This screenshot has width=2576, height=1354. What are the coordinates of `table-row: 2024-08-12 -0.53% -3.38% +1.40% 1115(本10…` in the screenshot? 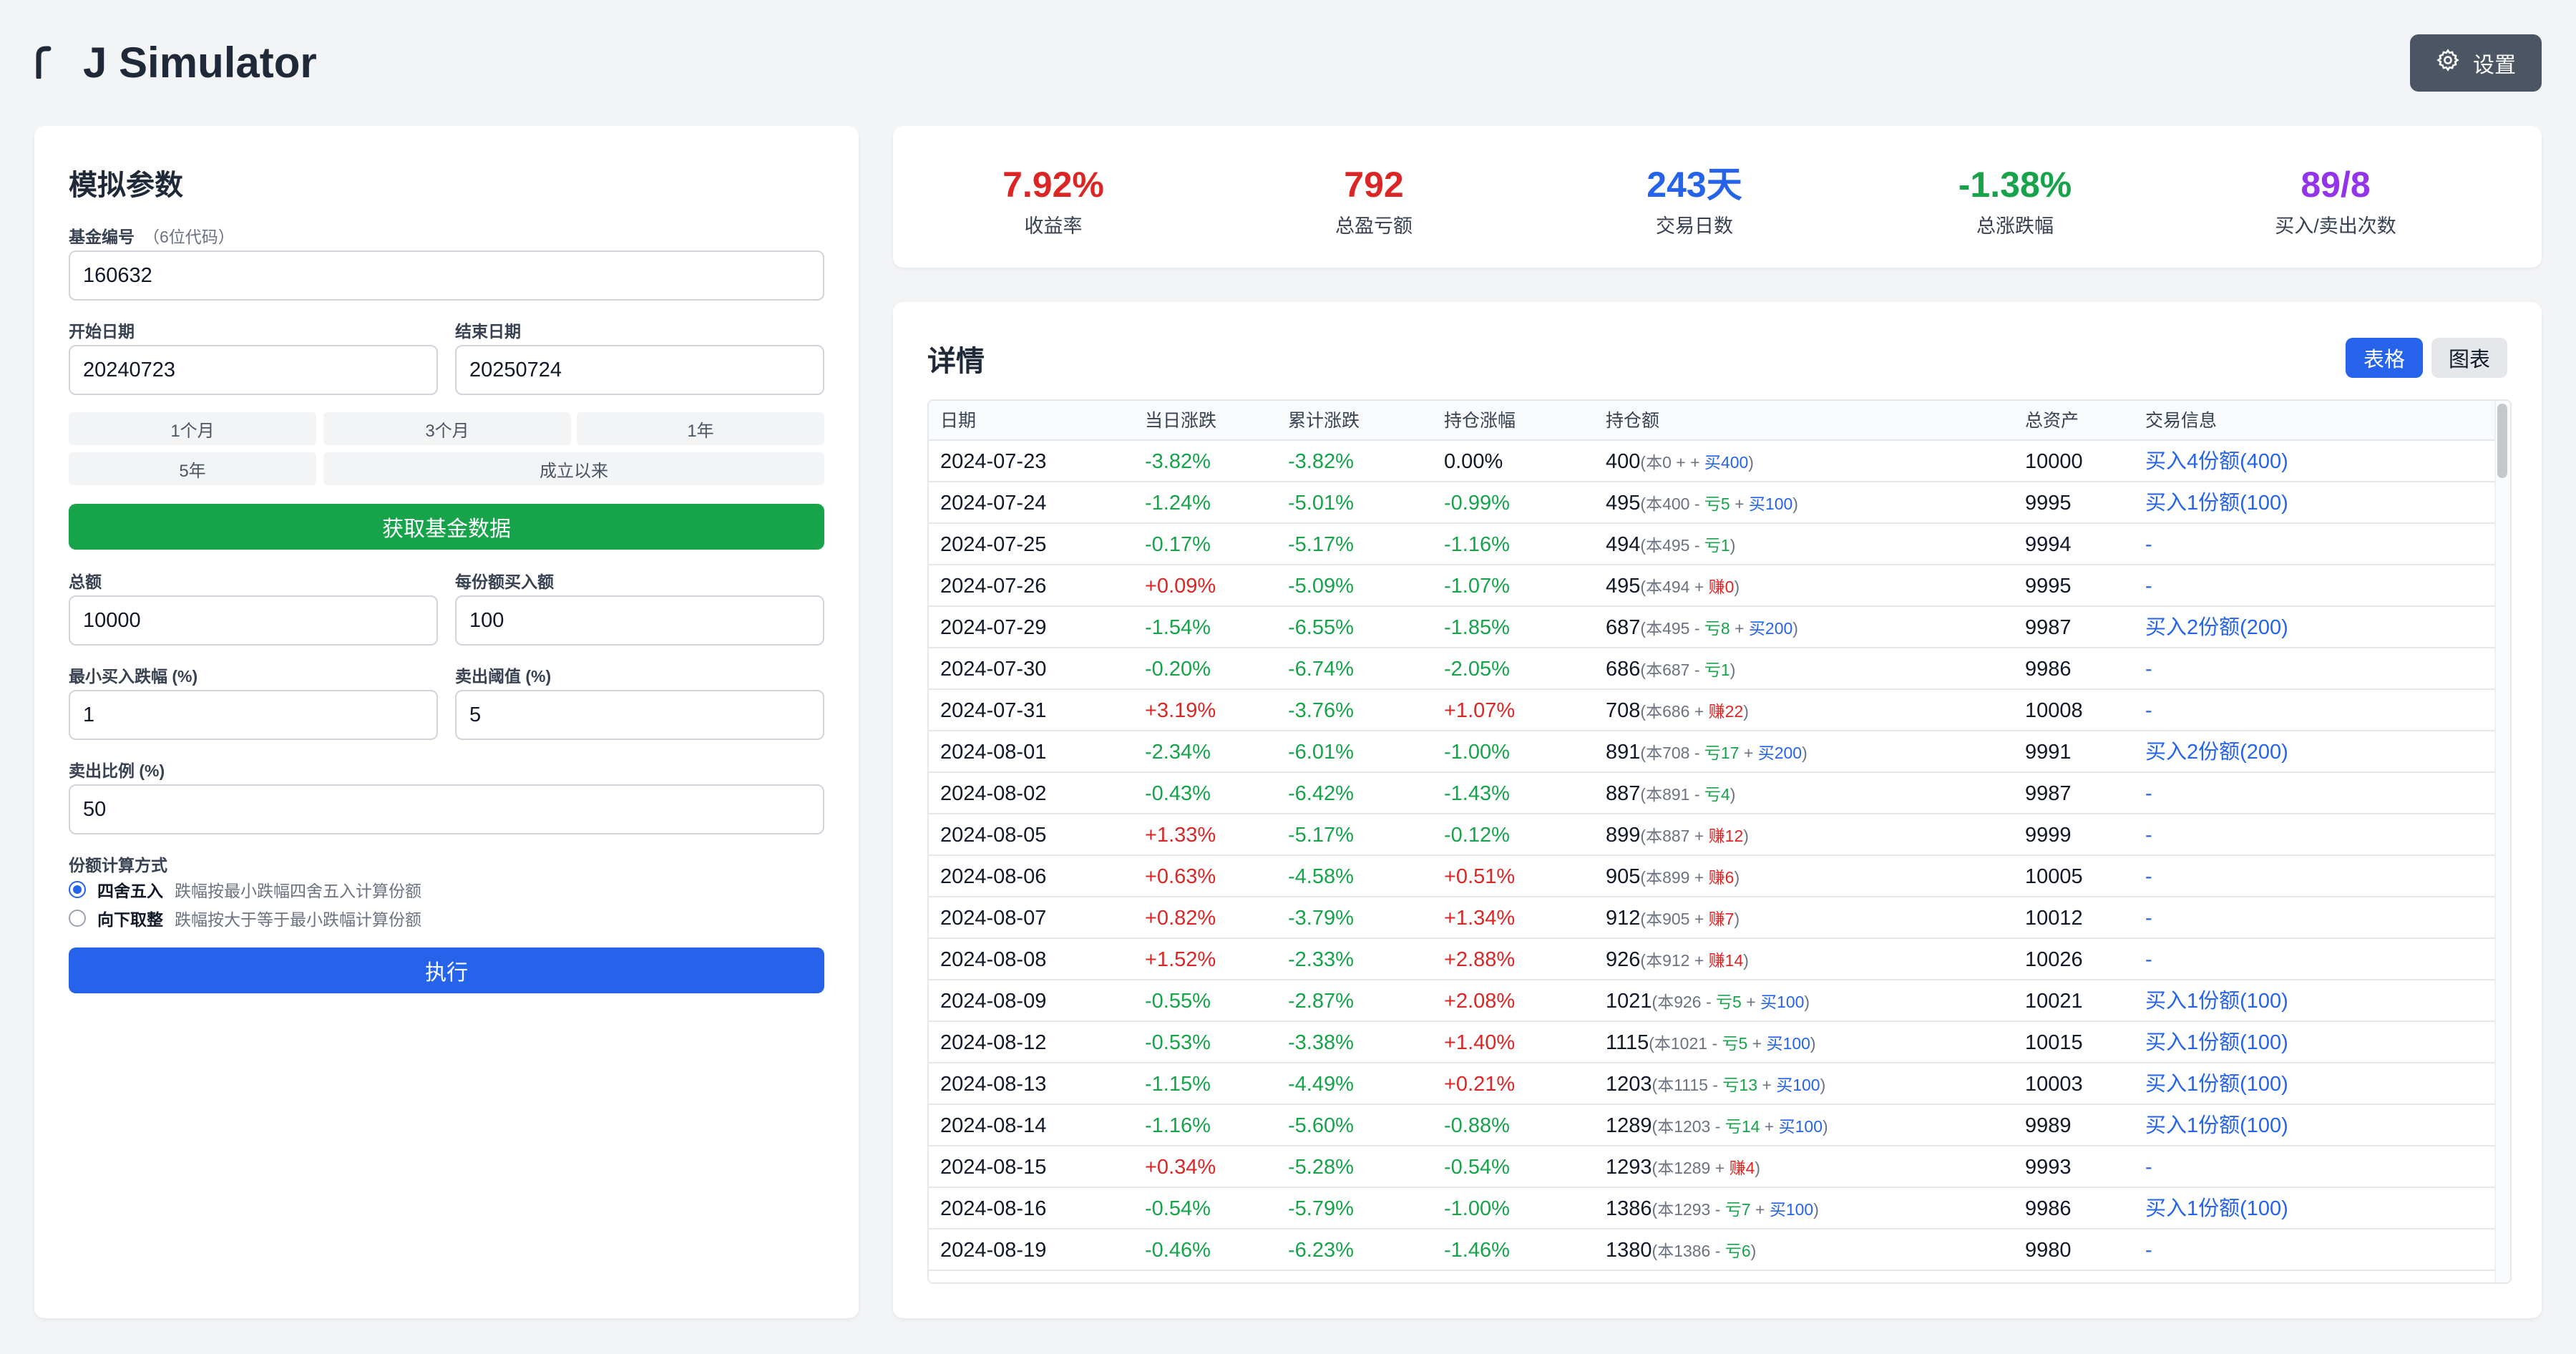 It's located at (1712, 1042).